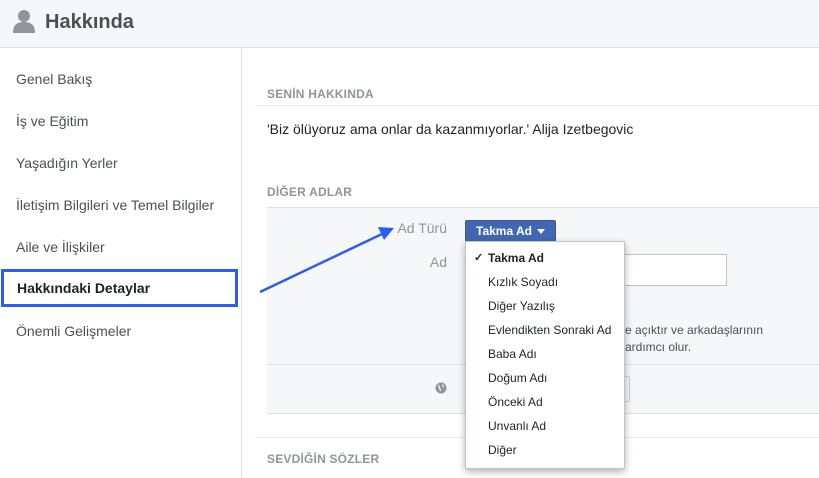 The width and height of the screenshot is (819, 478). I want to click on menu-item-label: Baba Adı, so click(512, 354).